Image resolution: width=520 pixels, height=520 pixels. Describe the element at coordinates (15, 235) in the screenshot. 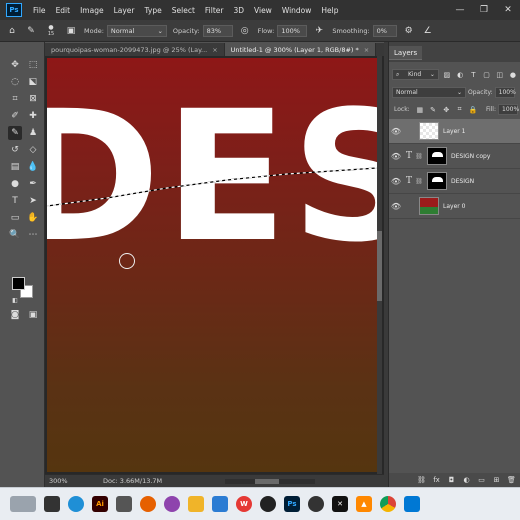

I see `zoom-tool-icon: 🔍` at that location.